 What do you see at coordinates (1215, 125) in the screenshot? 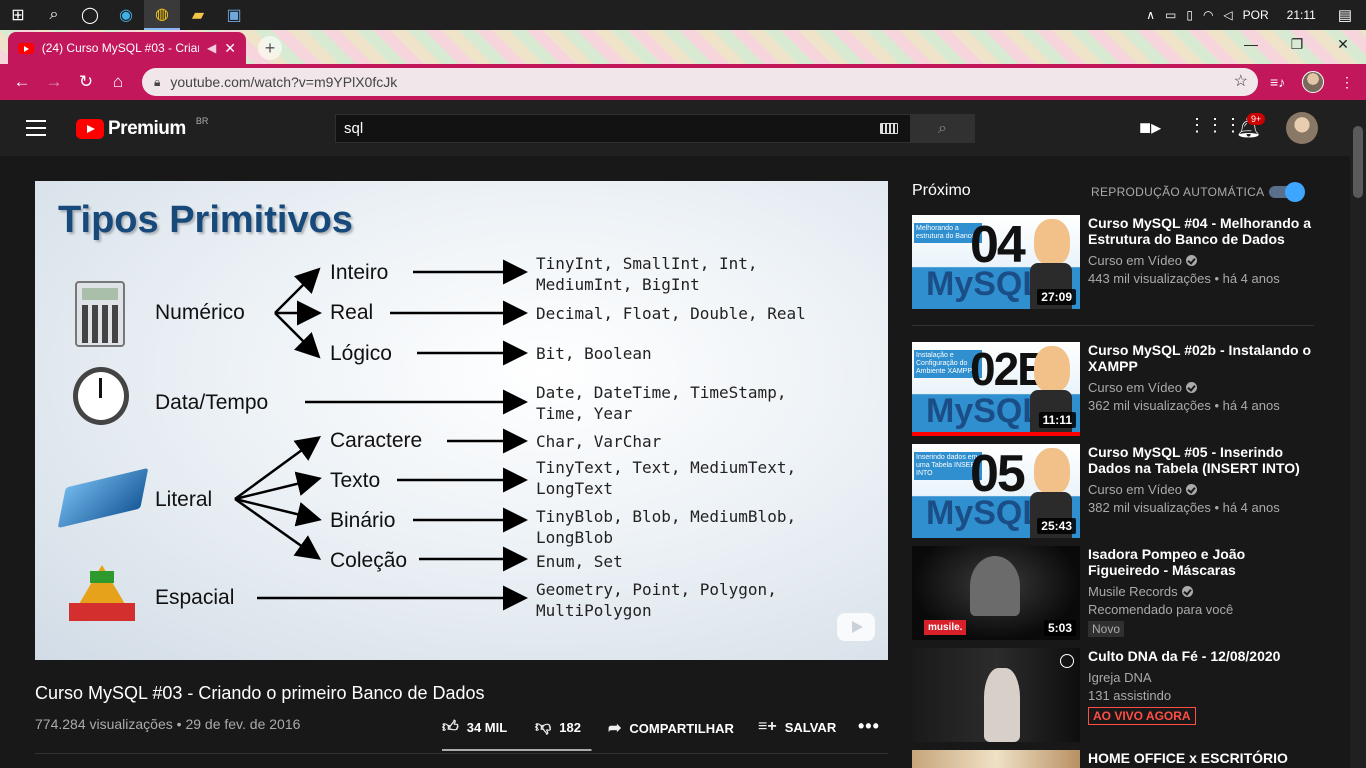
I see `apps-grid-icon: ⋮⋮⋮` at bounding box center [1215, 125].